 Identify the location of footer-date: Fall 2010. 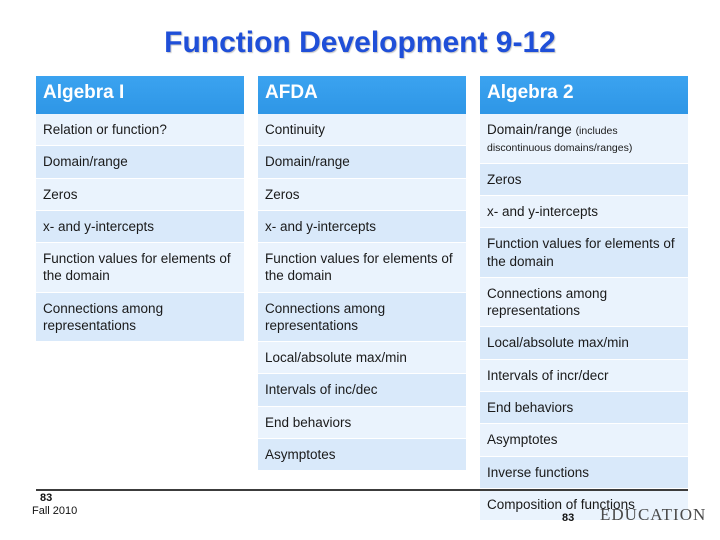
(55, 511).